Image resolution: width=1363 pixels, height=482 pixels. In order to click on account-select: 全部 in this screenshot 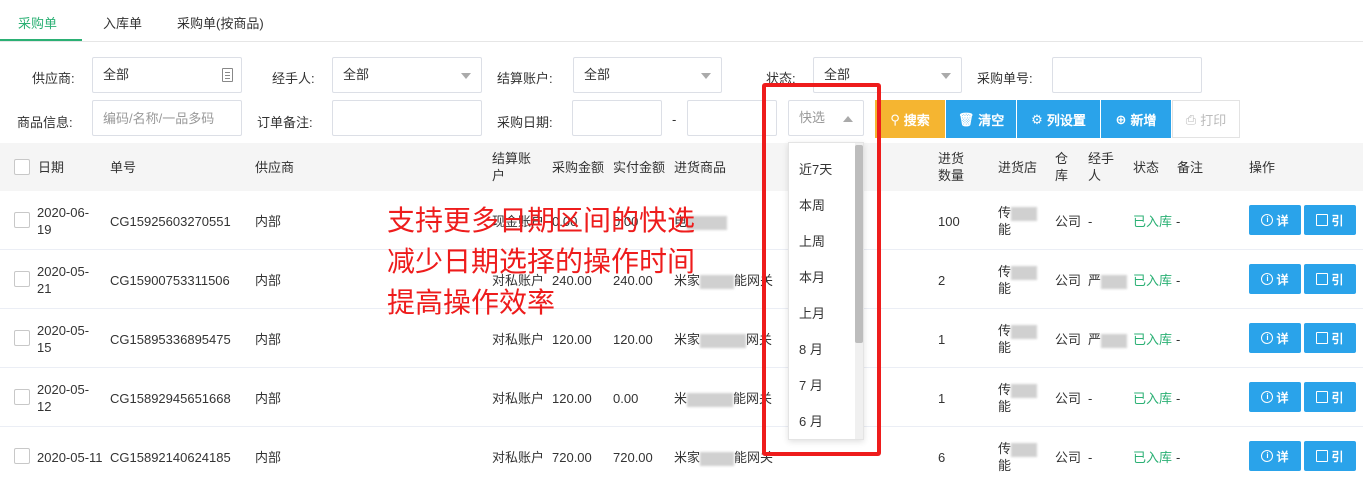, I will do `click(647, 75)`.